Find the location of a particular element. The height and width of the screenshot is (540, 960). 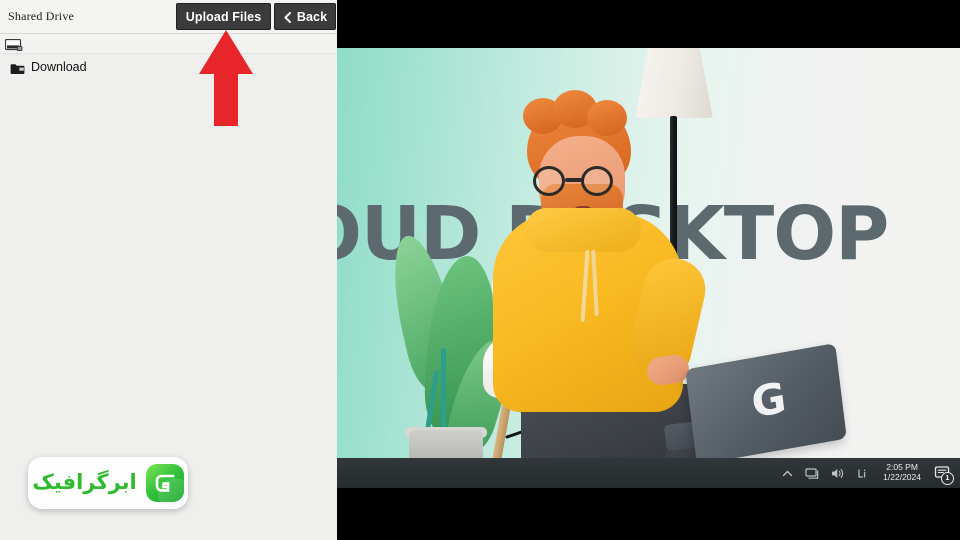

windows-taskbar: 2:05 PM 1/22/2024 1 is located at coordinates (648, 473).